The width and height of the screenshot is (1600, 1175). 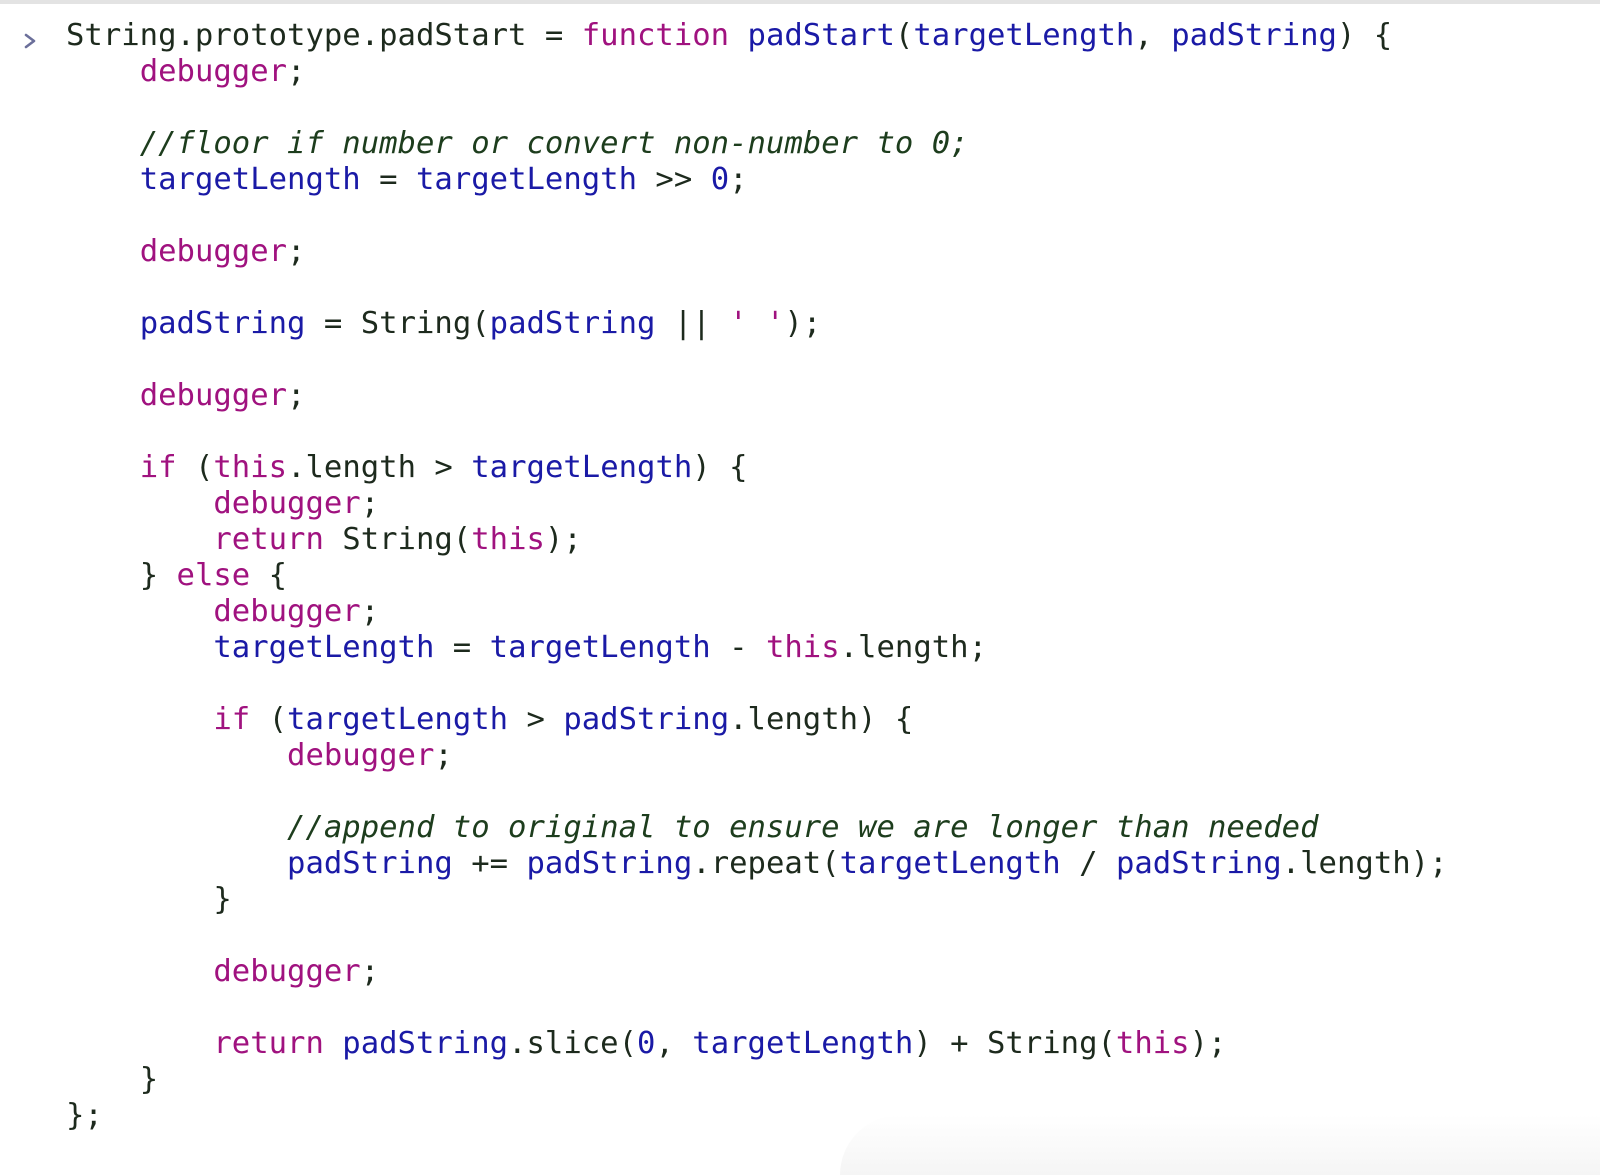 What do you see at coordinates (573, 1043) in the screenshot?
I see `code-token: .slice(` at bounding box center [573, 1043].